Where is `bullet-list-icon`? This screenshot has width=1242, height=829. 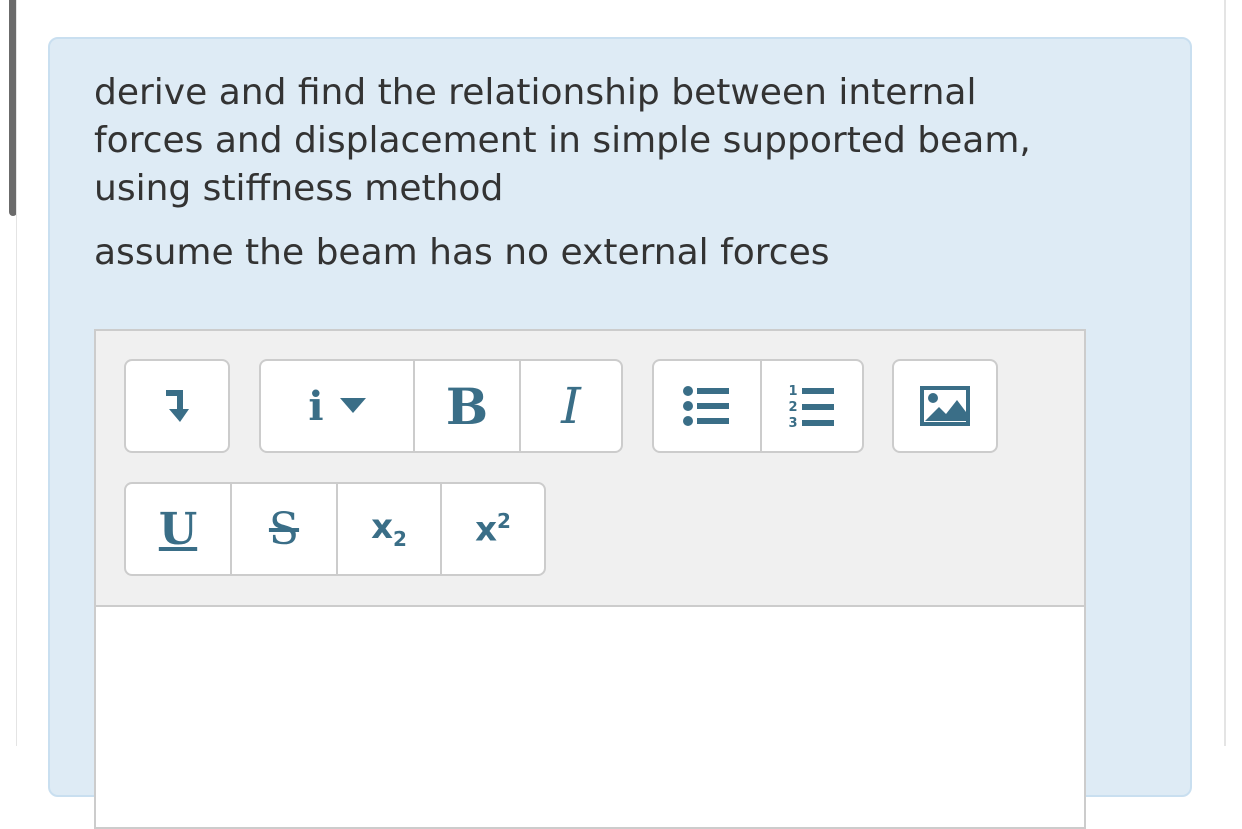
bullet-list-icon is located at coordinates (706, 406).